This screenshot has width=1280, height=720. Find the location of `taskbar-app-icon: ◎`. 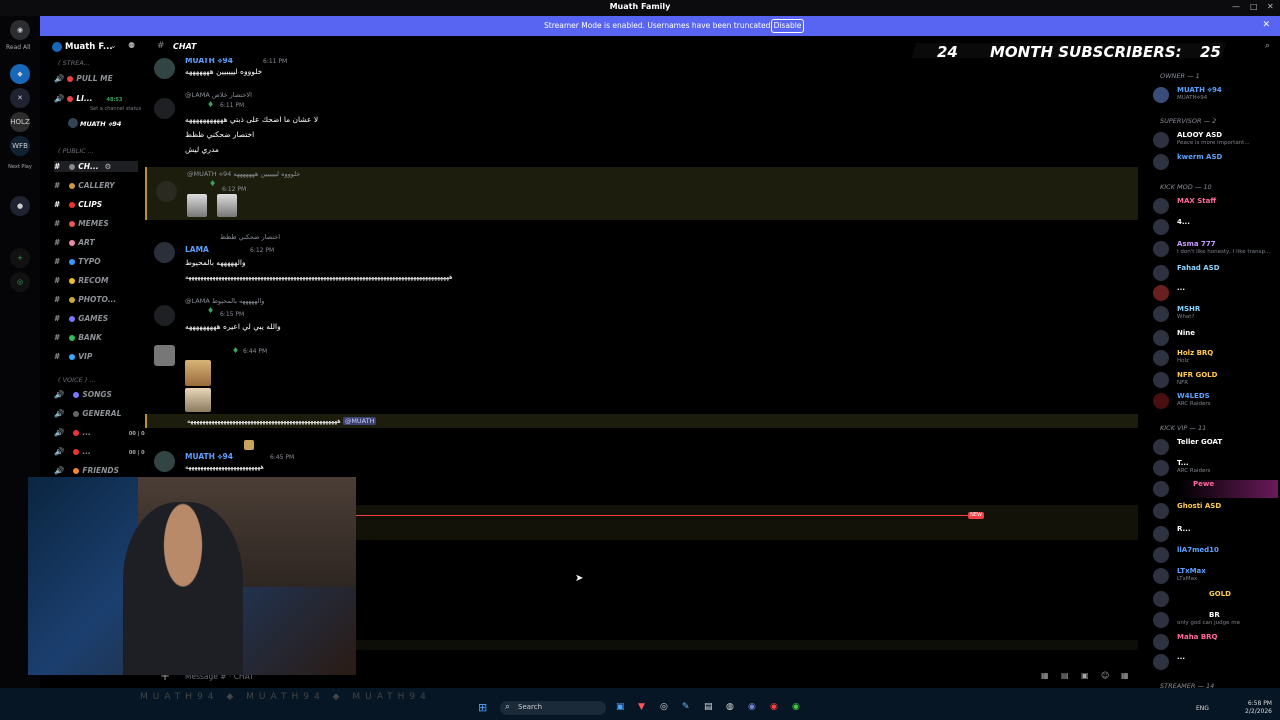

taskbar-app-icon: ◎ is located at coordinates (664, 707).